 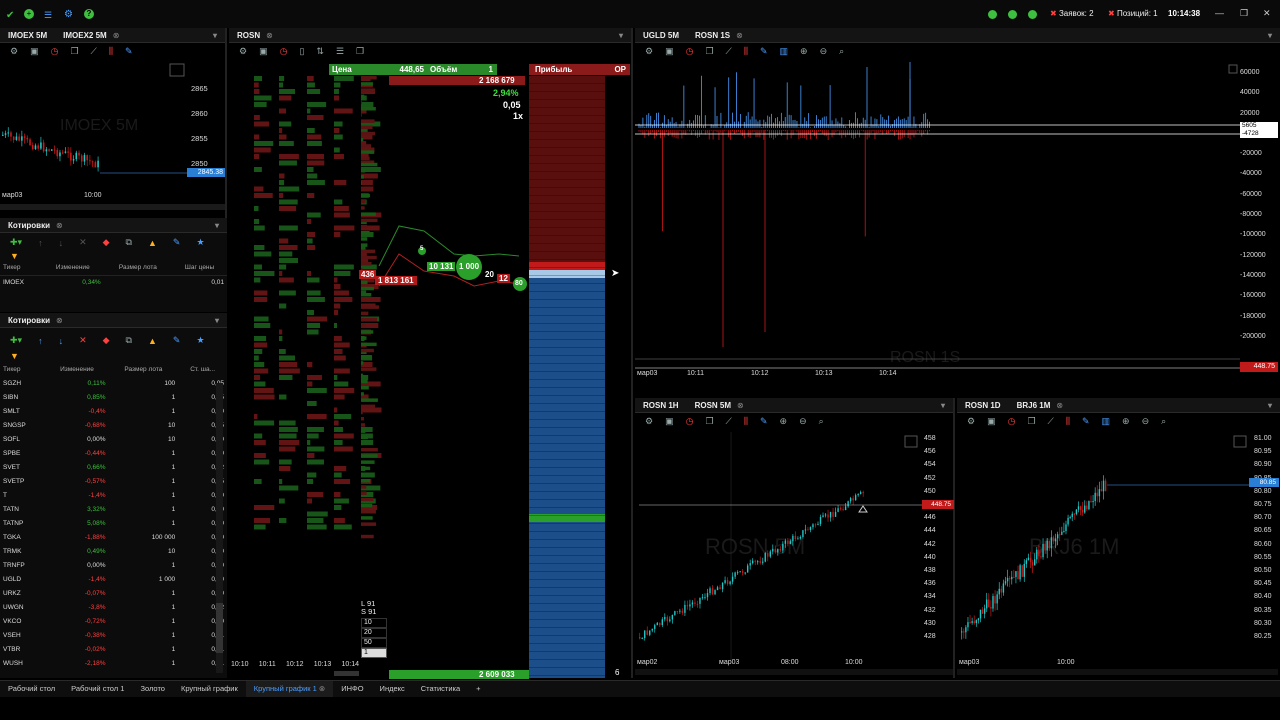 I want to click on add-icon: ✚▾, so click(x=16, y=242).